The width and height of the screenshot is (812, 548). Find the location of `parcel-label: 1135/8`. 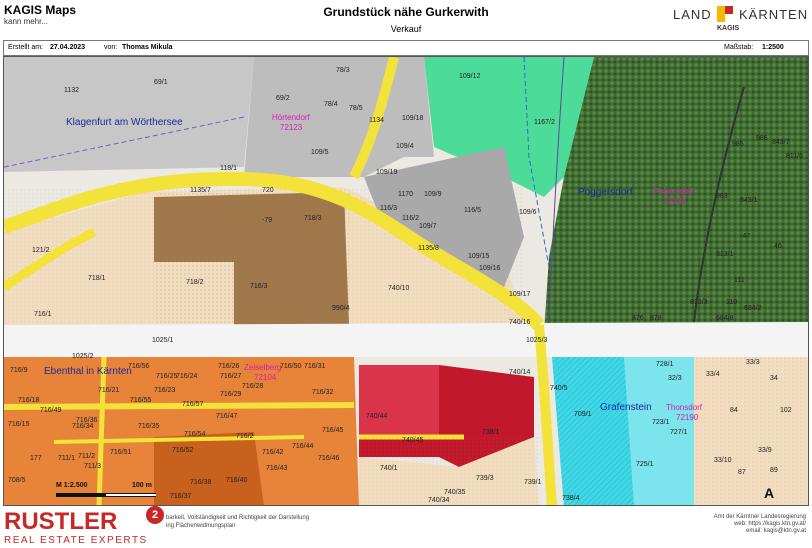

parcel-label: 1135/8 is located at coordinates (428, 248).